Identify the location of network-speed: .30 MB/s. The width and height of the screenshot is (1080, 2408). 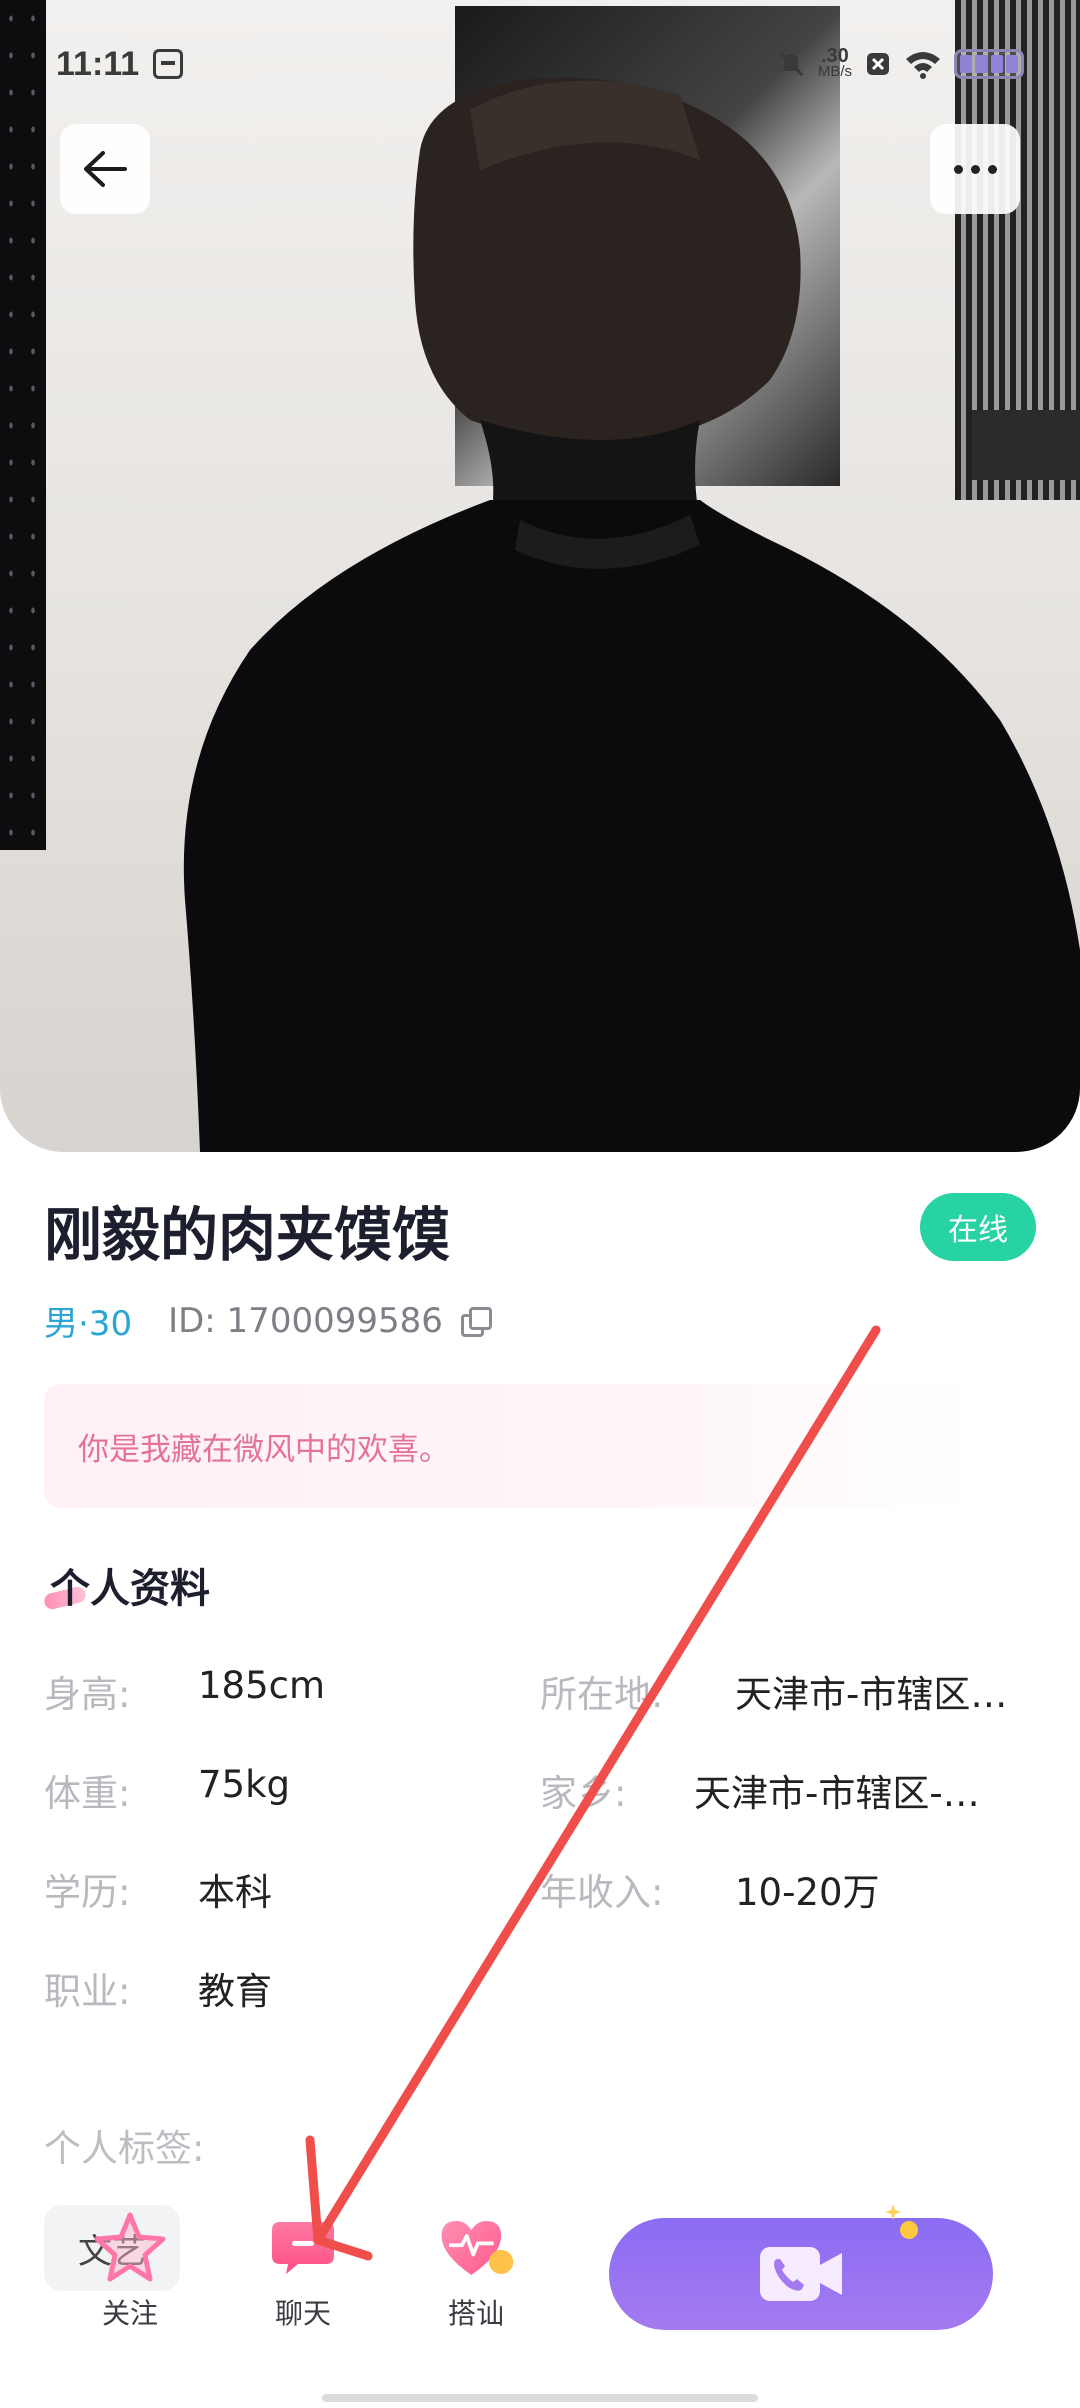
(834, 62).